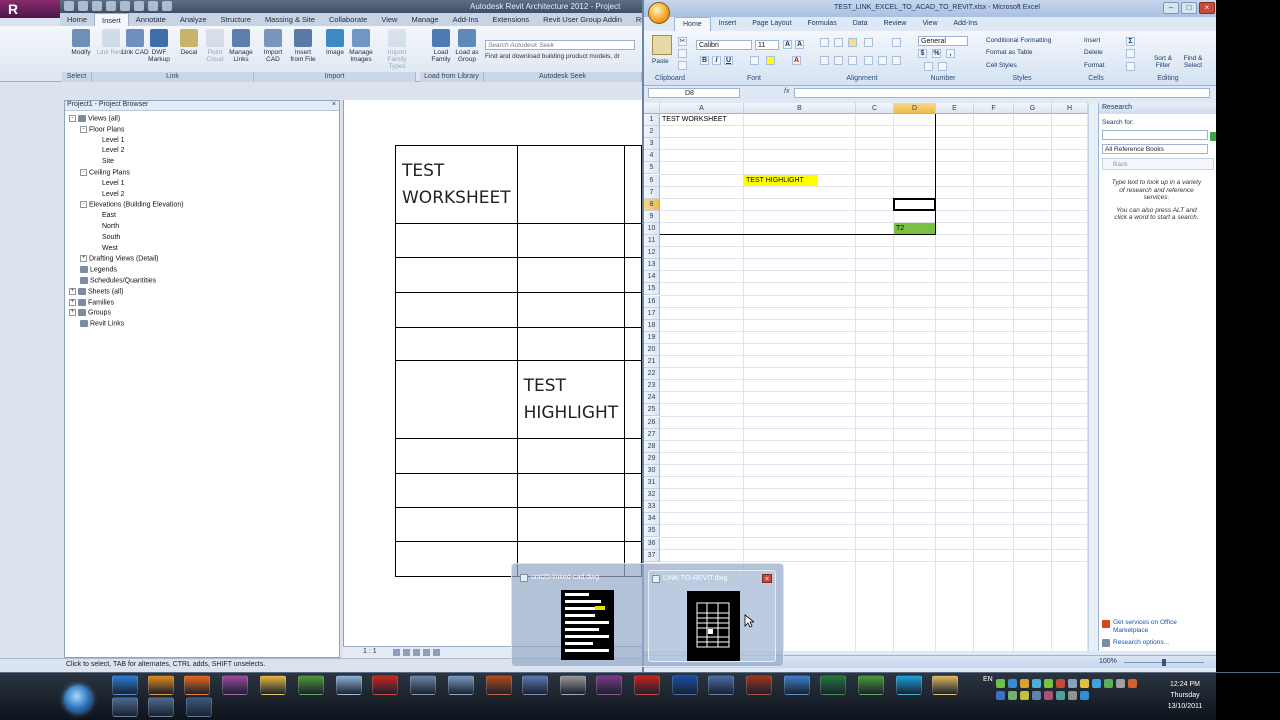 The width and height of the screenshot is (1280, 720). Describe the element at coordinates (535, 685) in the screenshot. I see `tool-icon` at that location.